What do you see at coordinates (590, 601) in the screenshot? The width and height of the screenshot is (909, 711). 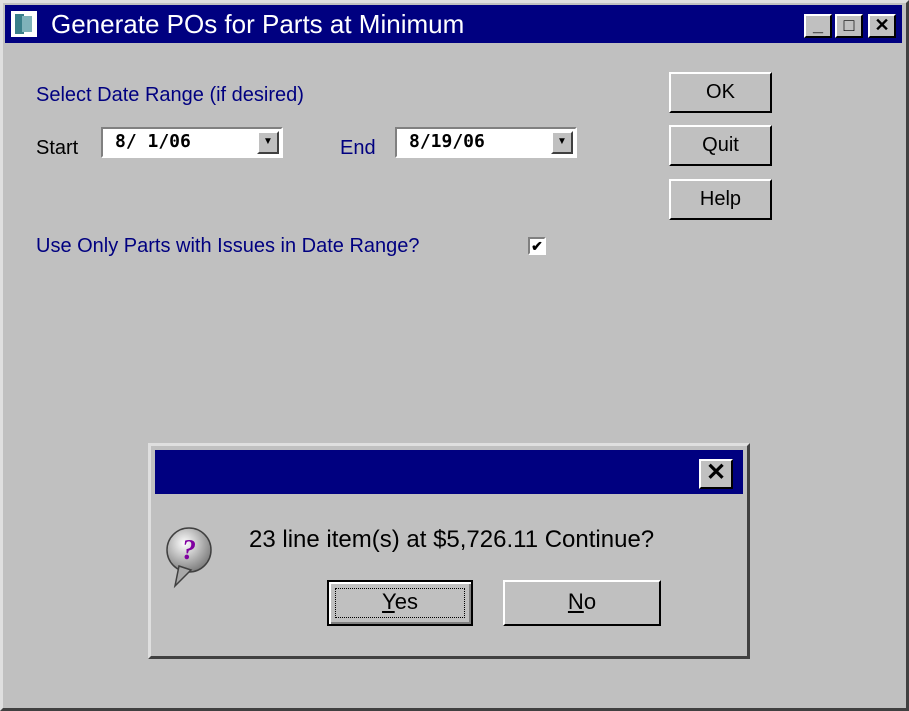 I see `no-label: o` at bounding box center [590, 601].